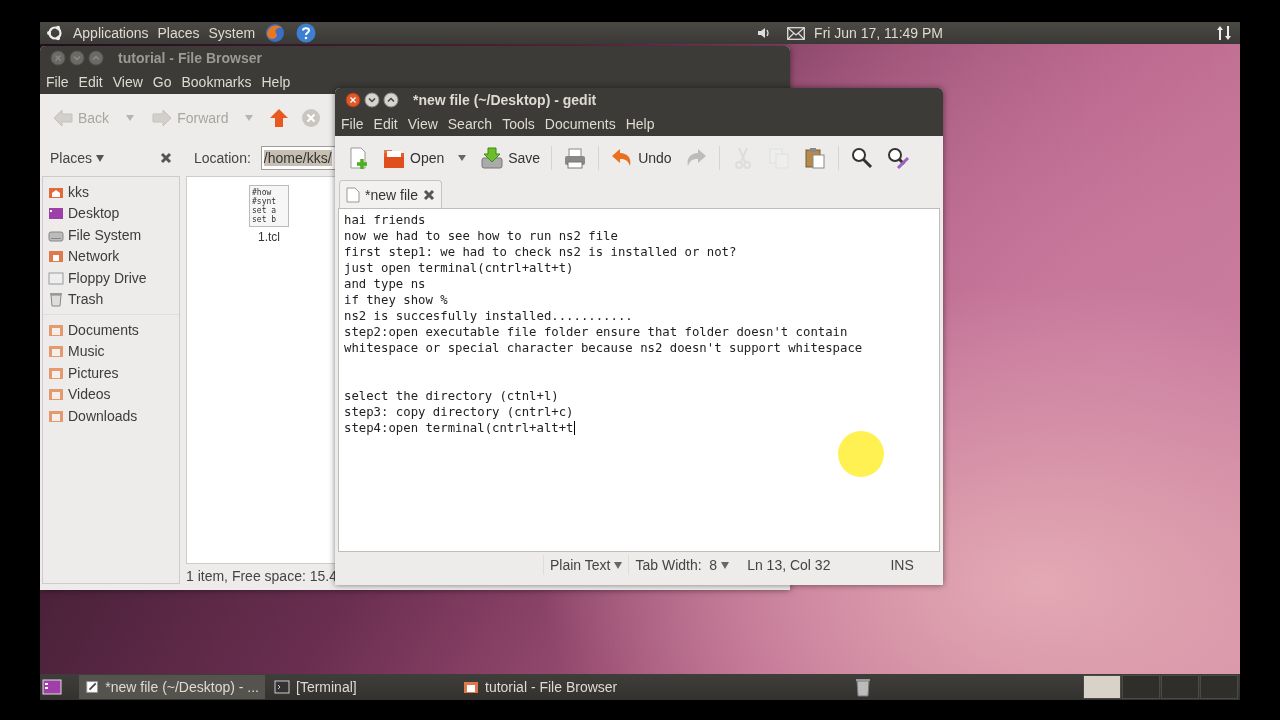 The height and width of the screenshot is (720, 1280). Describe the element at coordinates (56, 256) in the screenshot. I see `network-folder-icon` at that location.